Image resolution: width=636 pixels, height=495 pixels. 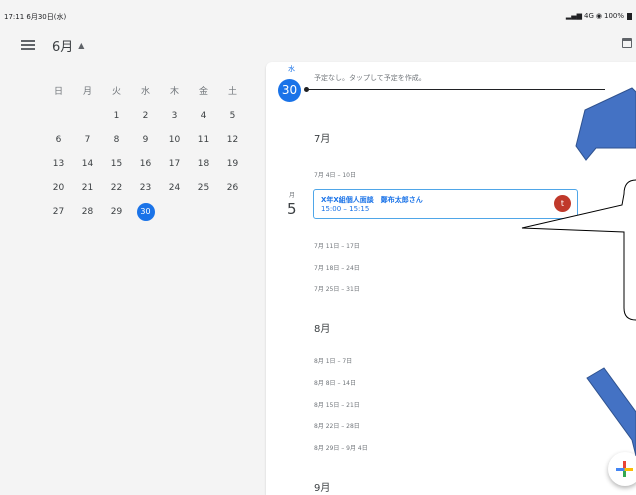 I want to click on selected-day-badge: 30, so click(x=145, y=212).